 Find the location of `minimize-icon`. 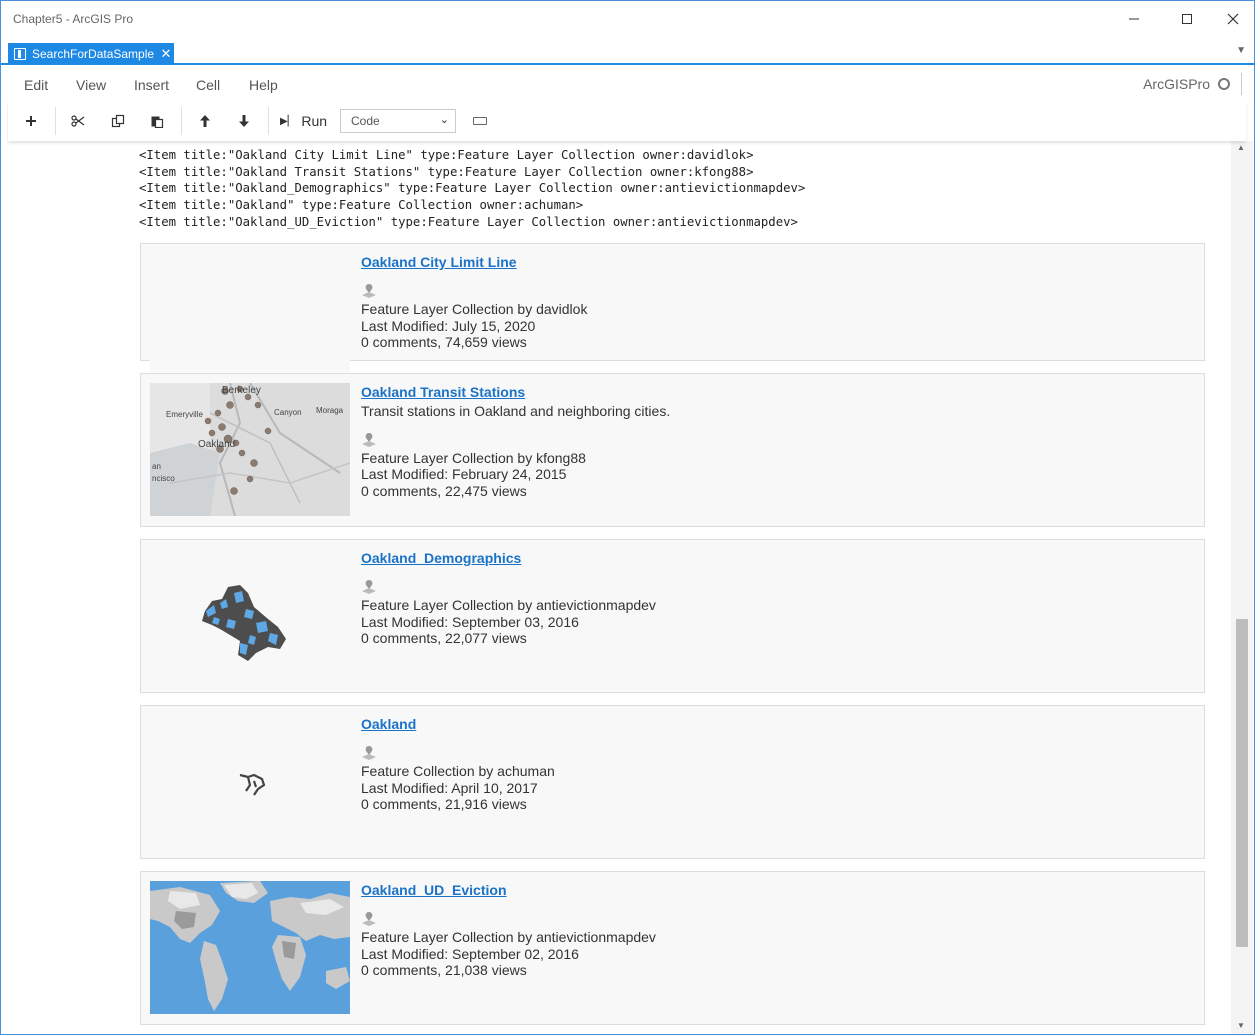

minimize-icon is located at coordinates (1134, 19).